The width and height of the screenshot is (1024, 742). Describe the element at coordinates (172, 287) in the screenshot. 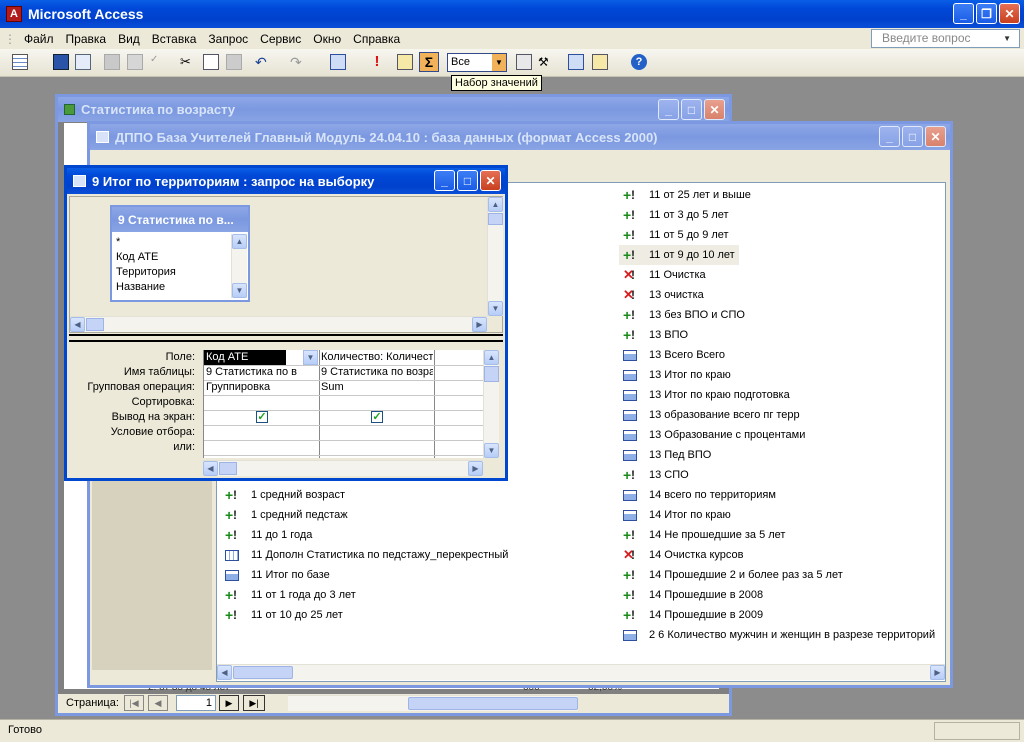

I see `field-list-item: Название` at that location.